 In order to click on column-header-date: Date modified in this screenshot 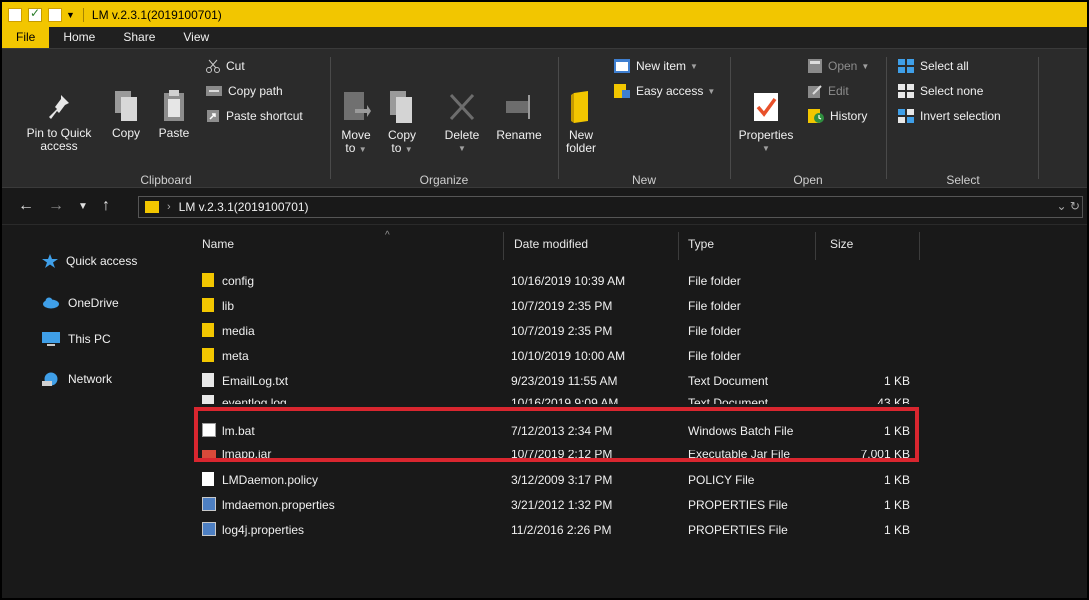, I will do `click(594, 244)`.